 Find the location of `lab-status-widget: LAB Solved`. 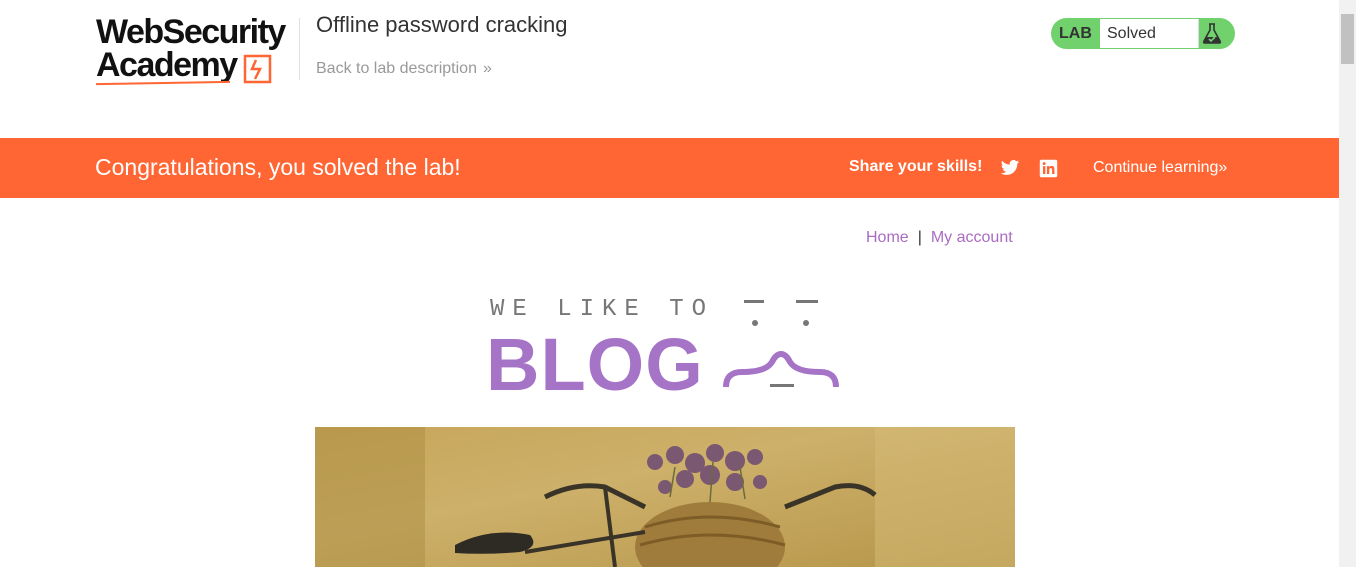

lab-status-widget: LAB Solved is located at coordinates (1143, 33).